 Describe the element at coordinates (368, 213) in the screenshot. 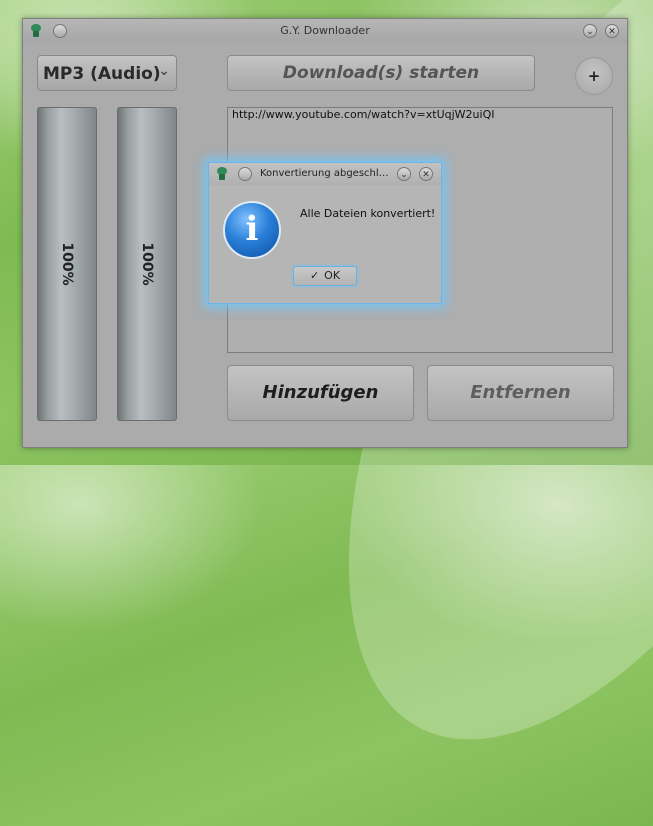

I see `dialog-message: Alle Dateien konvertiert!` at that location.